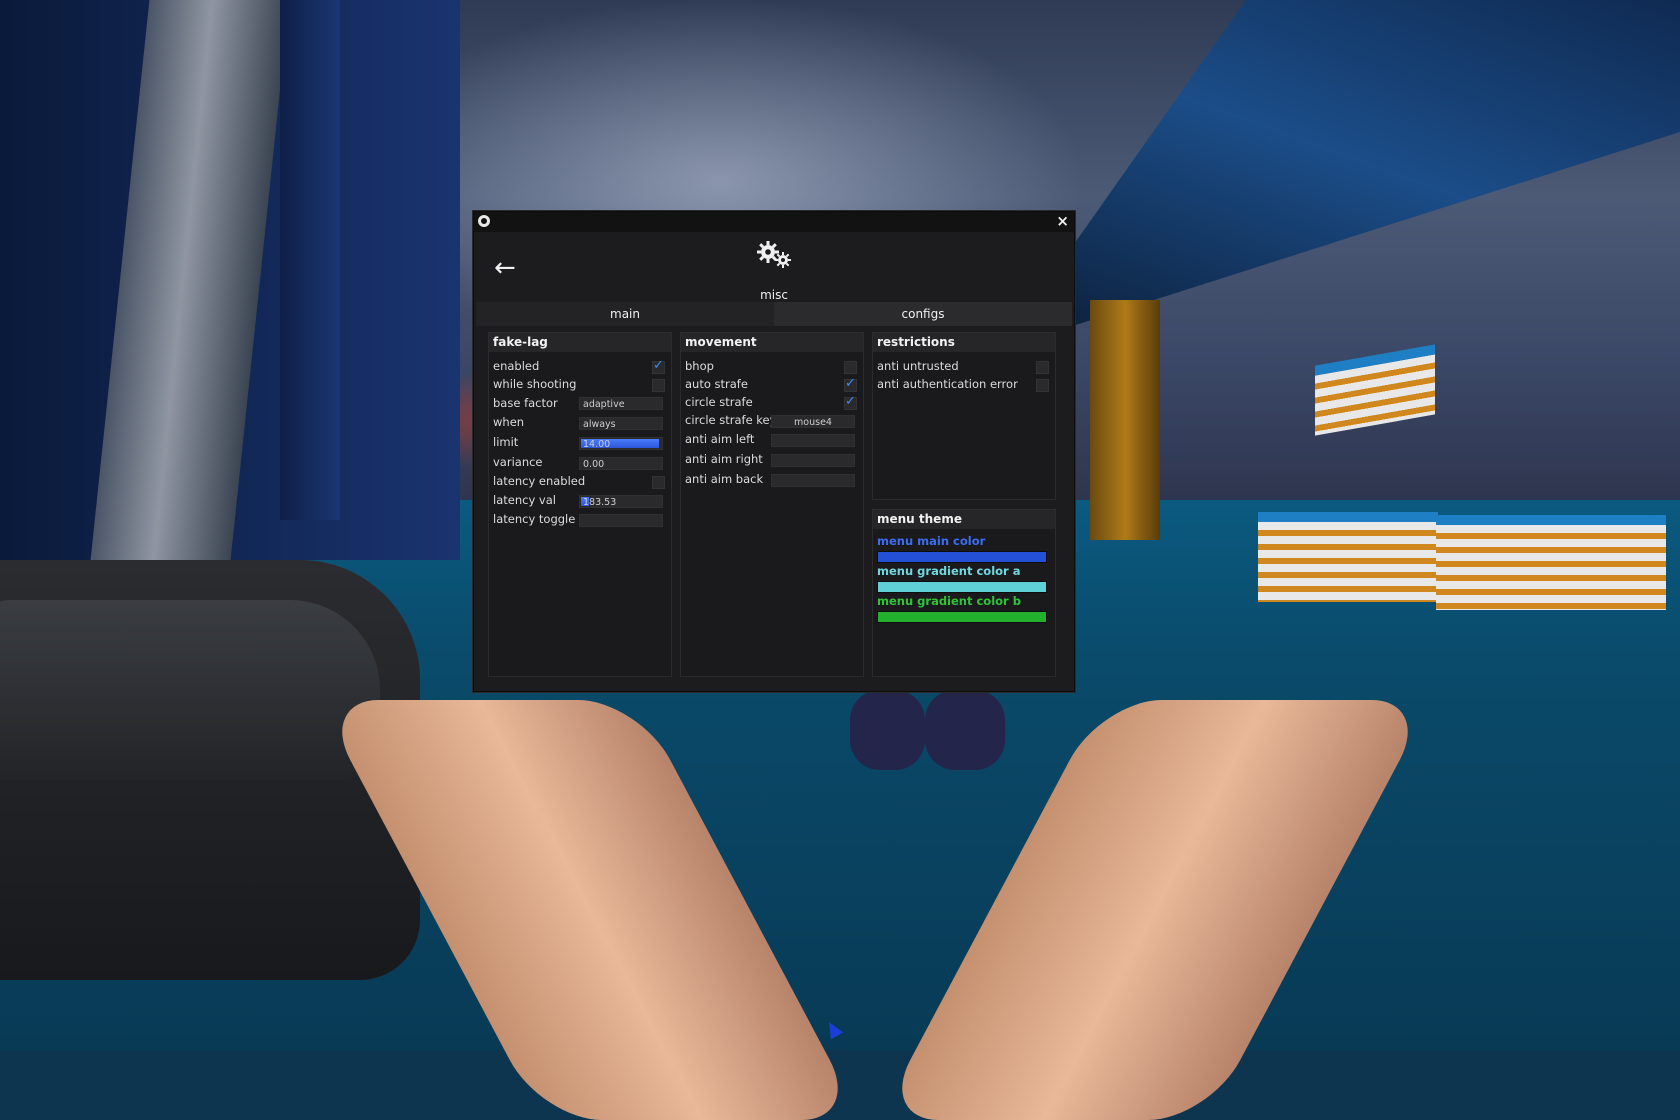 The height and width of the screenshot is (1120, 1680). What do you see at coordinates (947, 384) in the screenshot?
I see `anti-authentication-error-label: anti authentication error` at bounding box center [947, 384].